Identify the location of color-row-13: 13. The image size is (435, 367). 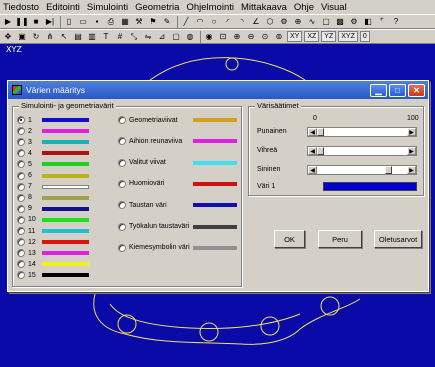
(28, 253).